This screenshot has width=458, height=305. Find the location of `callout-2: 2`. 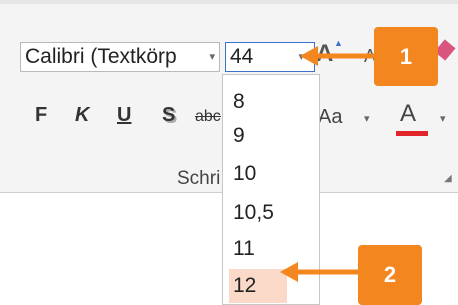

callout-2: 2 is located at coordinates (390, 275).